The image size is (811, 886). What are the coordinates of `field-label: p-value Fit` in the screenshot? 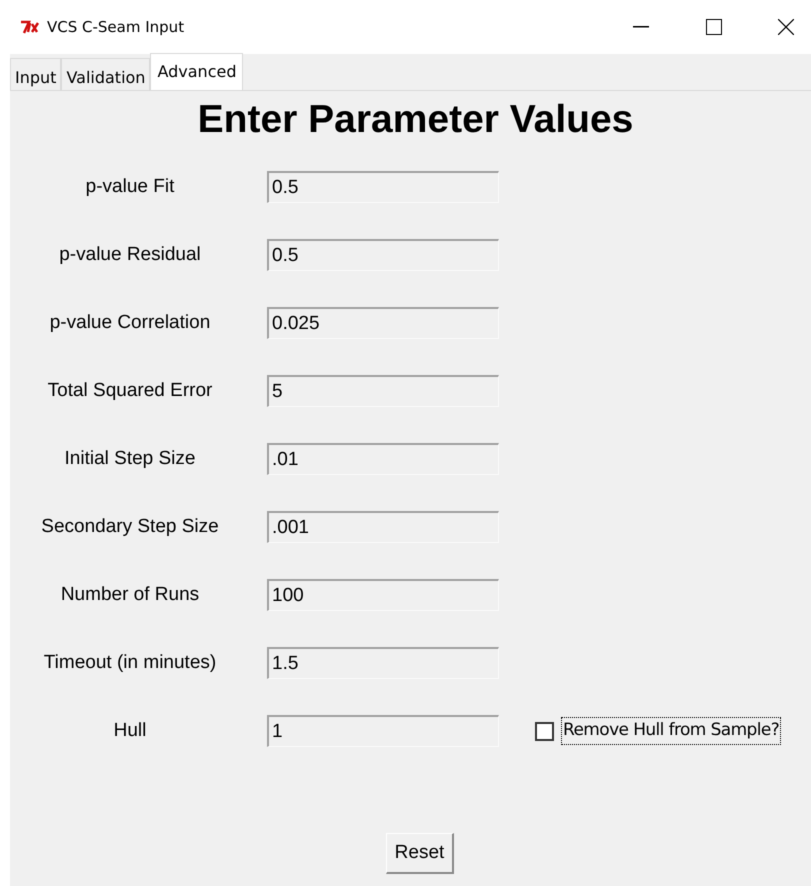 It's located at (130, 186).